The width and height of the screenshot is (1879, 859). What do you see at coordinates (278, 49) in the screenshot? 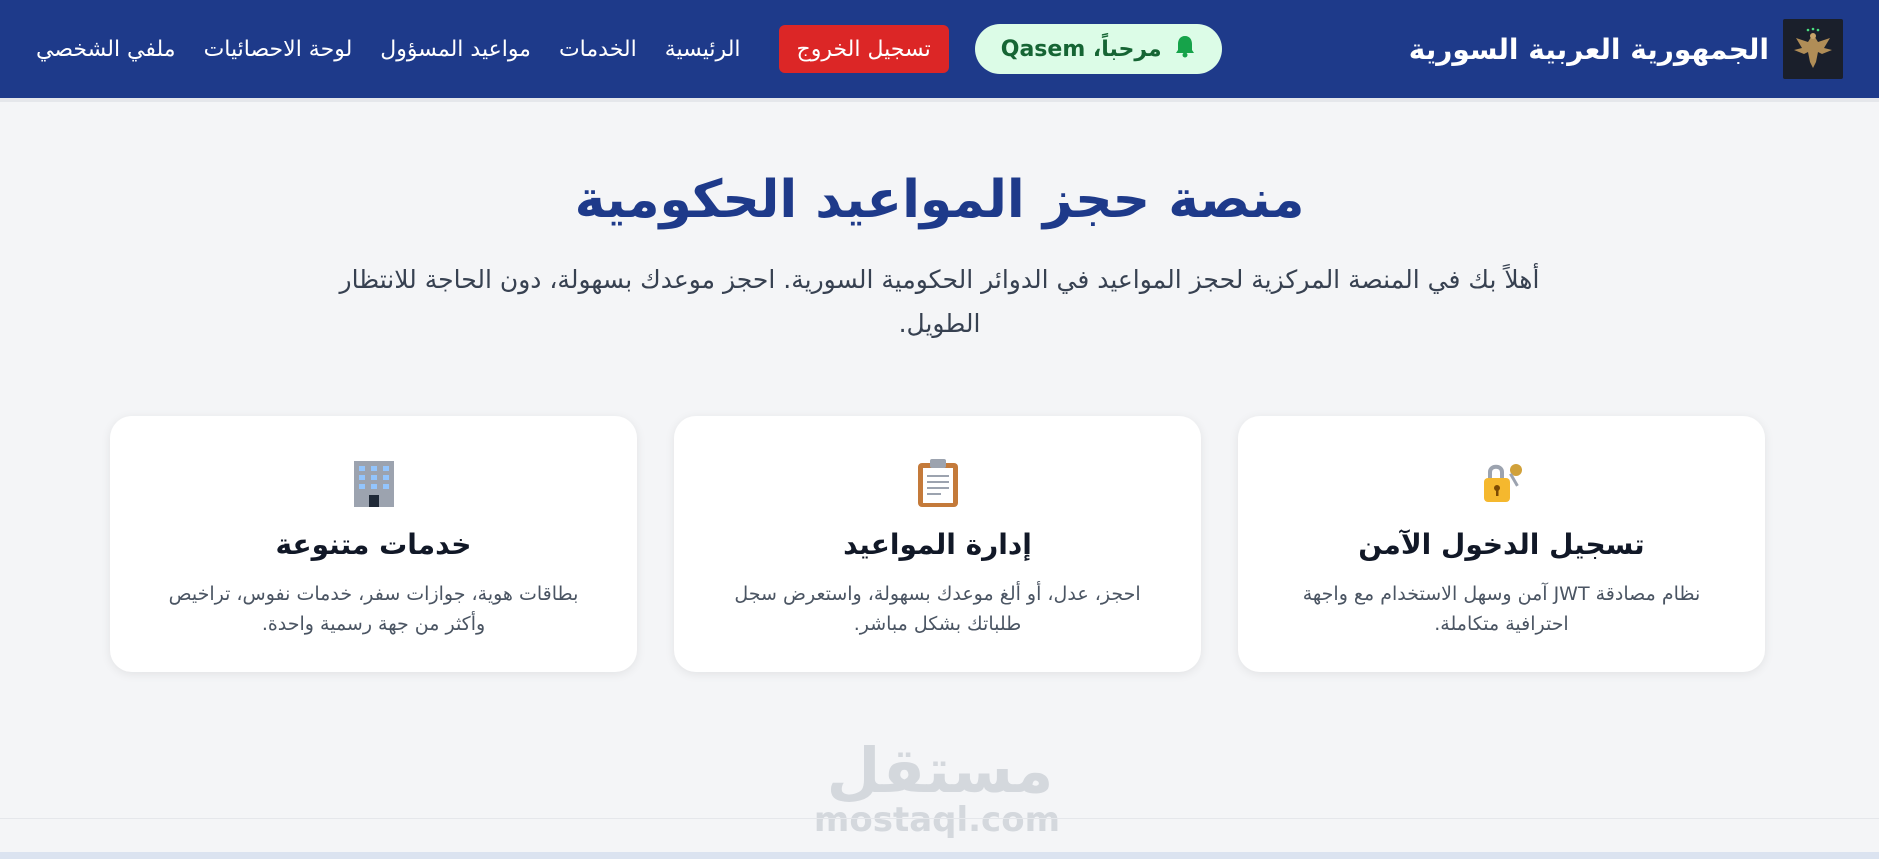
I see `nav-link-stats-dashboard: لوحة الاحصائيات` at bounding box center [278, 49].